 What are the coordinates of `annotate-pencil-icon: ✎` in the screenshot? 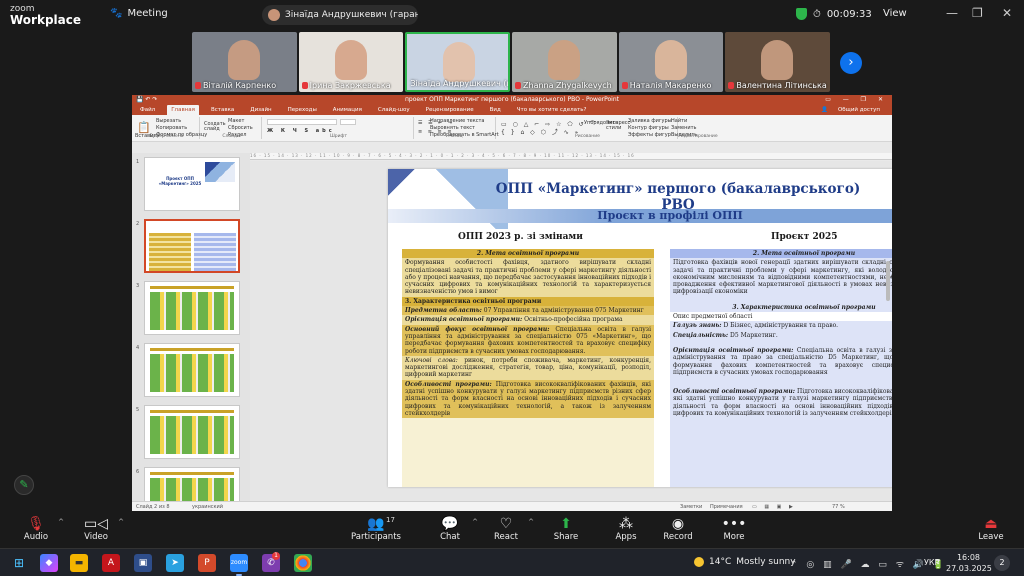 It's located at (24, 485).